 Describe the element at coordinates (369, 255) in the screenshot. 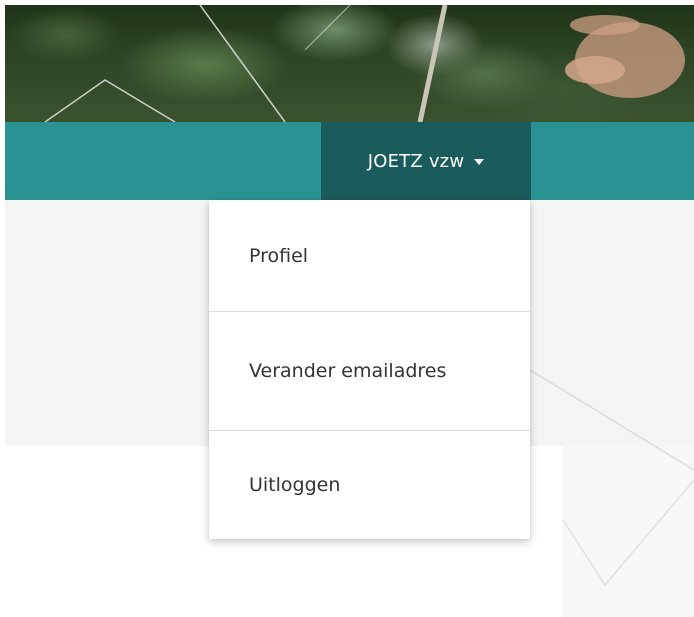

I see `menu-item-profiel: Profiel` at that location.